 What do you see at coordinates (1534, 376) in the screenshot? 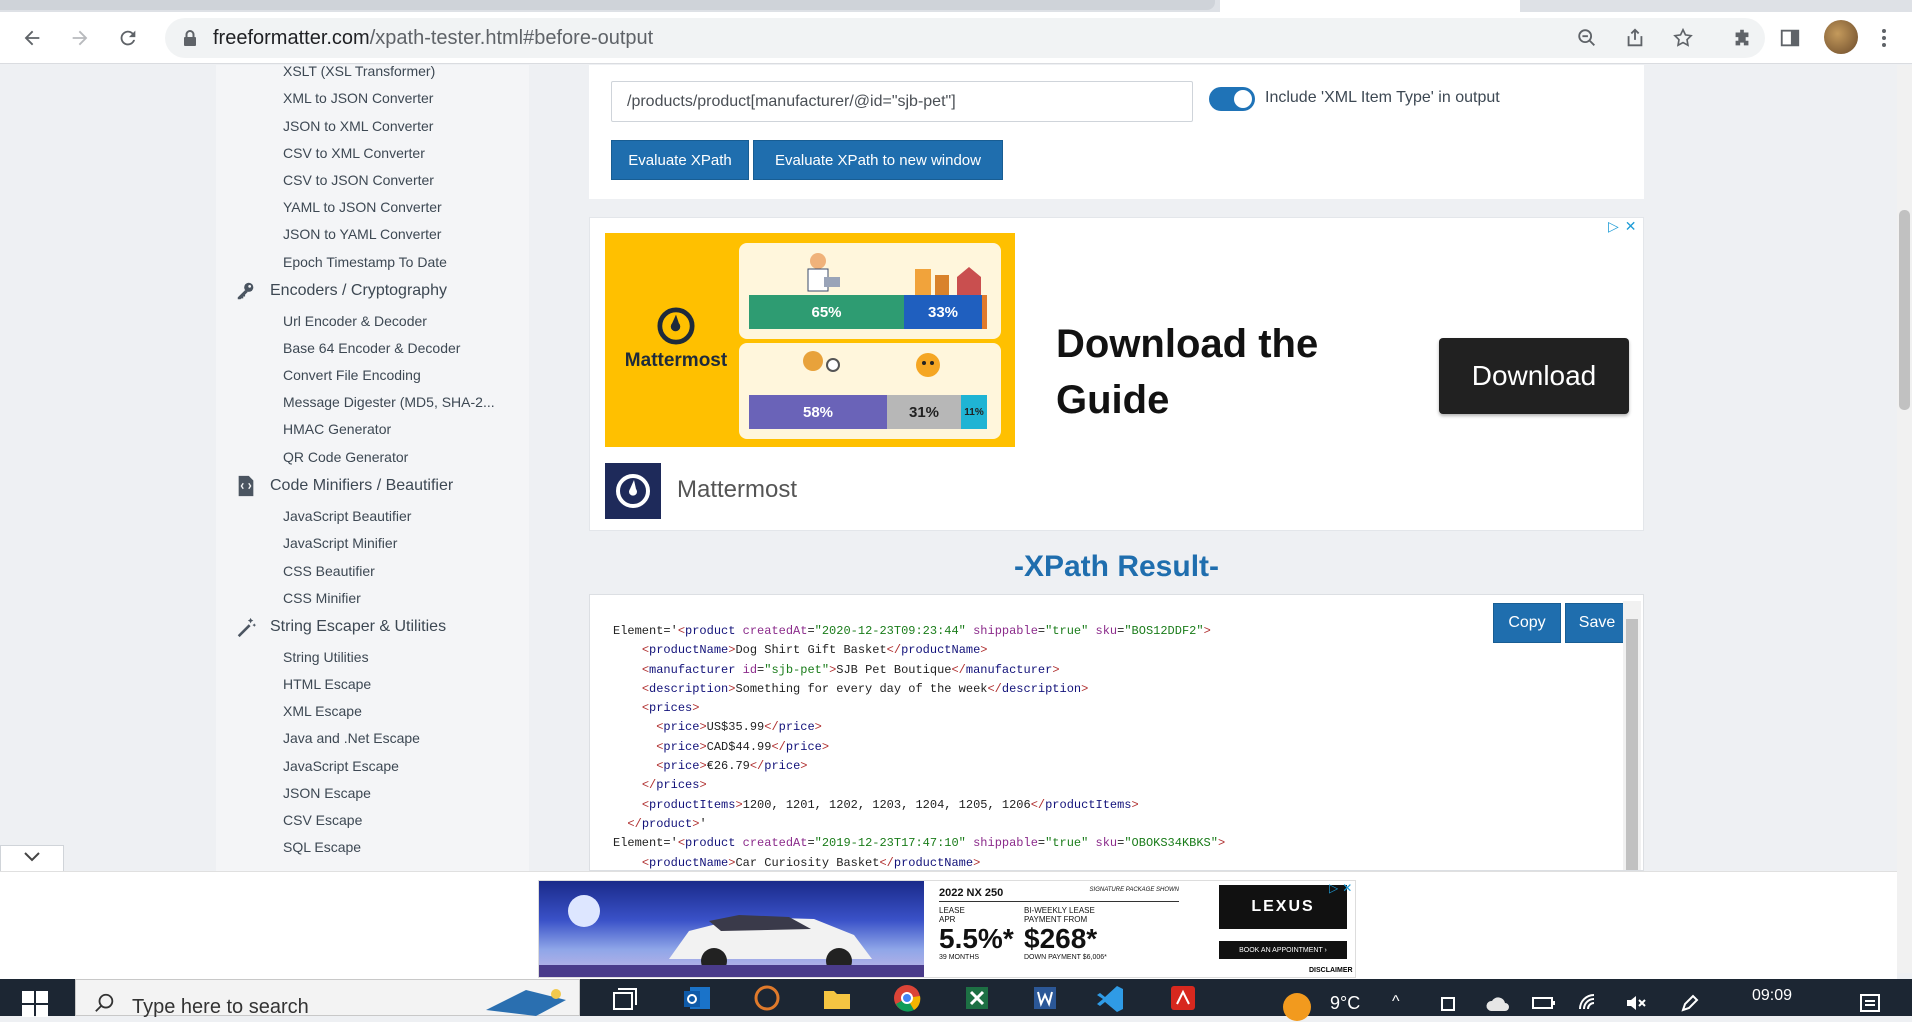
I see `ad-download-button: Download` at bounding box center [1534, 376].